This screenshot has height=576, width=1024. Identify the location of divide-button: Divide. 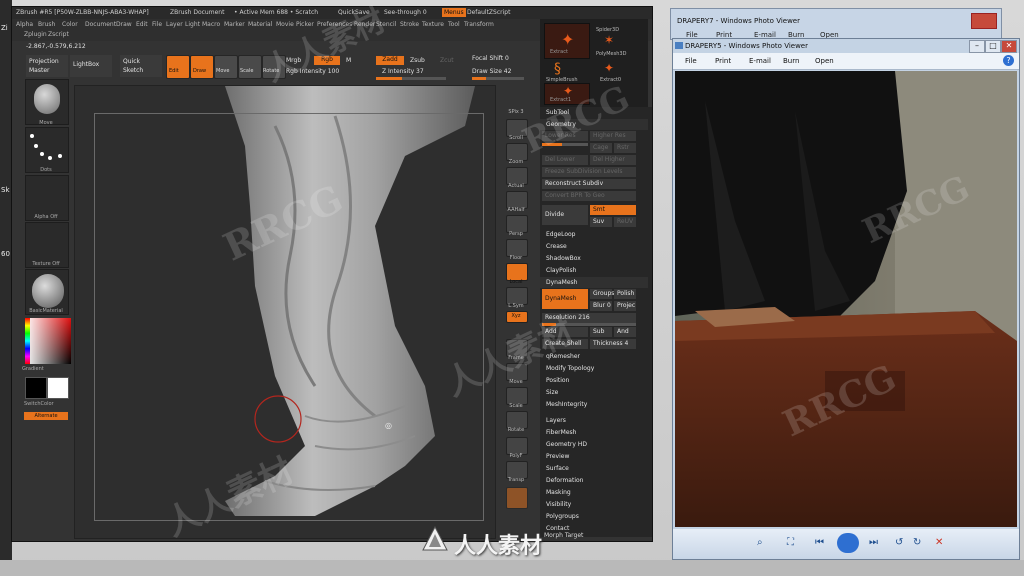
(565, 215).